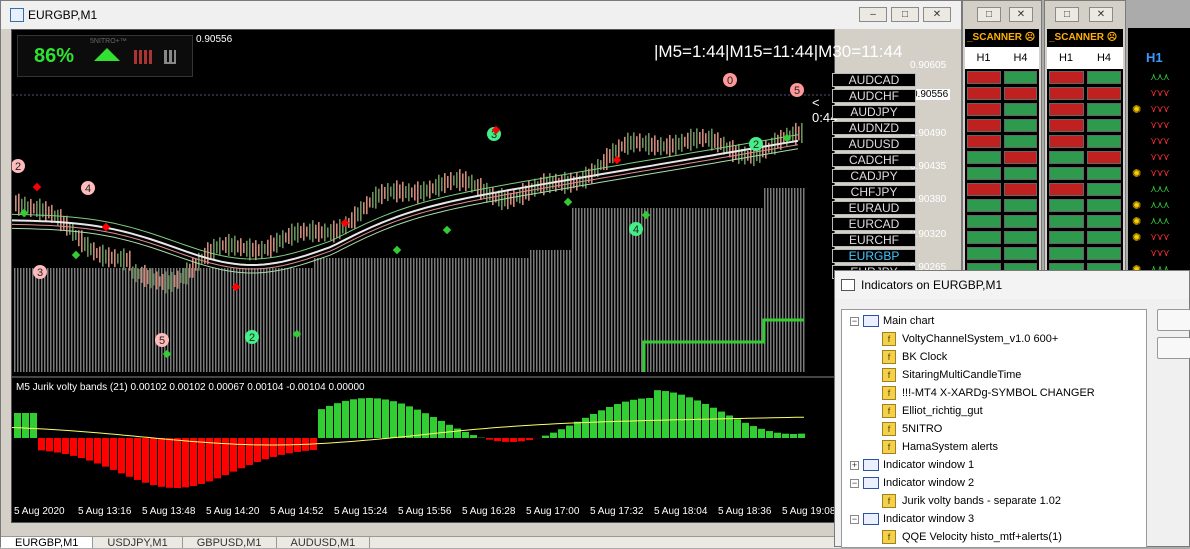 The height and width of the screenshot is (549, 1190). Describe the element at coordinates (874, 176) in the screenshot. I see `symbol-button-cadjpy: CADJPY` at that location.